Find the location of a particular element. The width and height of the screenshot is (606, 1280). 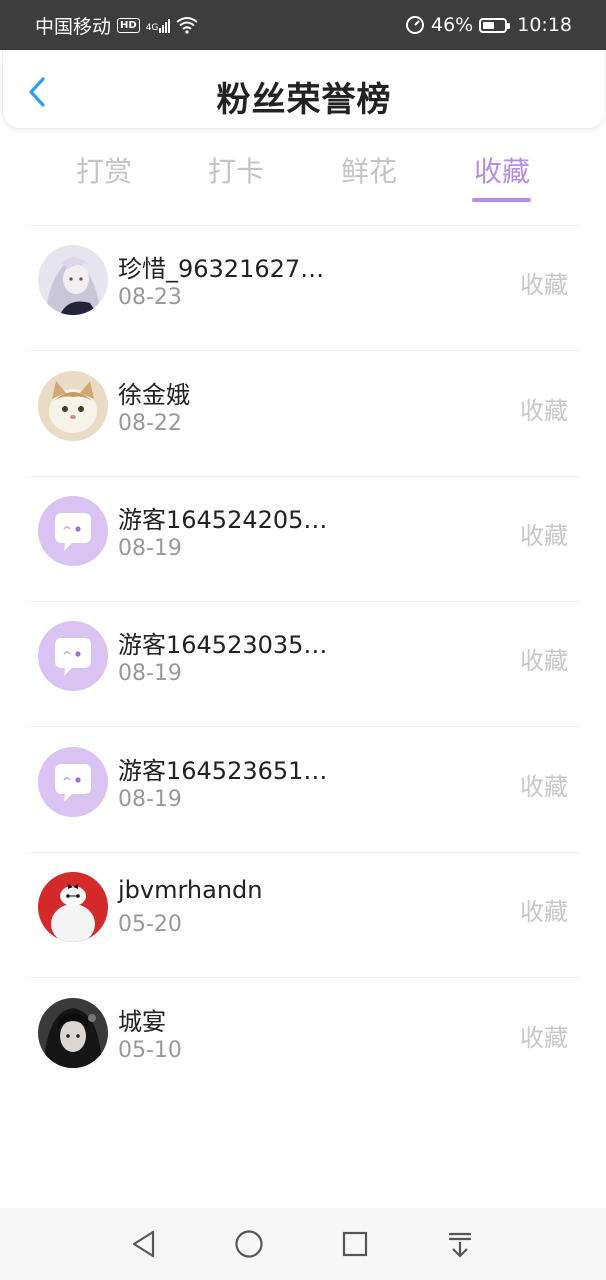

battery-percent: 46% is located at coordinates (452, 25).